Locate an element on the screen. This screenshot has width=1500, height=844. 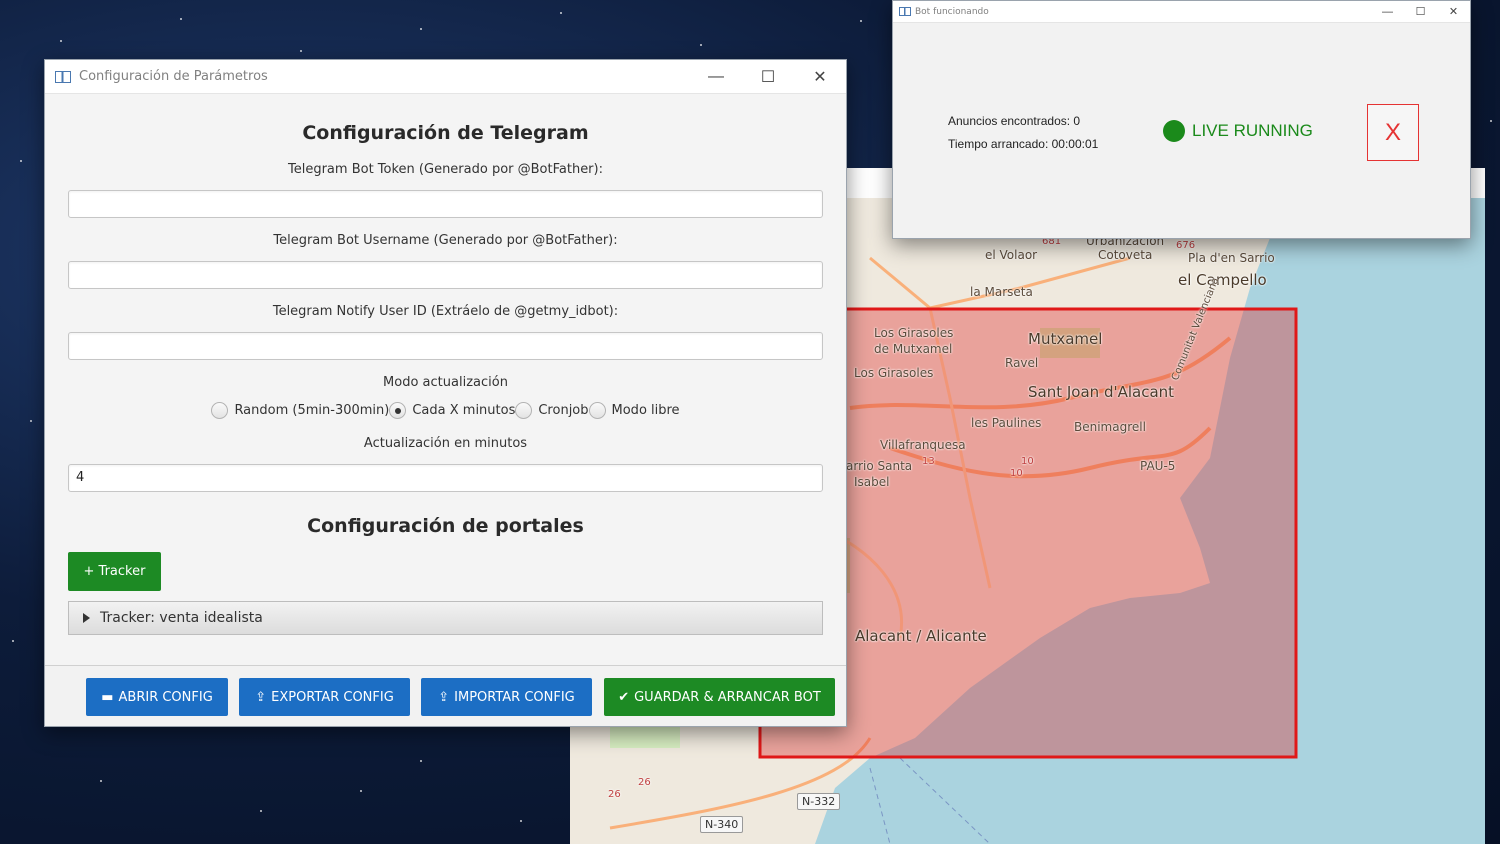
road-ref: N-332 is located at coordinates (819, 801).